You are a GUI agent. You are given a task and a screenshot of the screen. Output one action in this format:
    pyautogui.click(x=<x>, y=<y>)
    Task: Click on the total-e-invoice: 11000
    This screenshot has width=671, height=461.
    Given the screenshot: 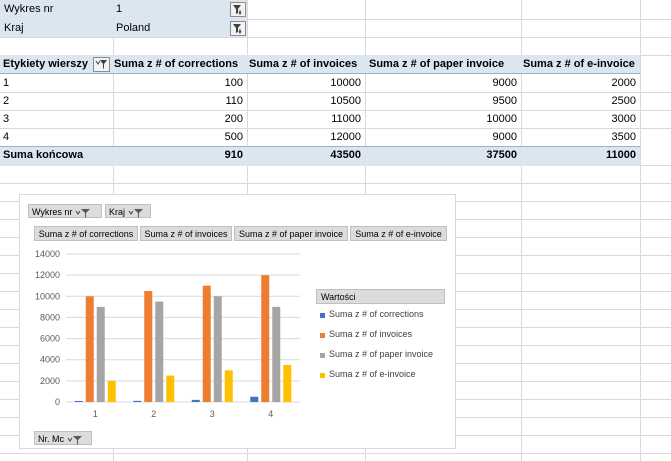 What is the action you would take?
    pyautogui.click(x=621, y=155)
    